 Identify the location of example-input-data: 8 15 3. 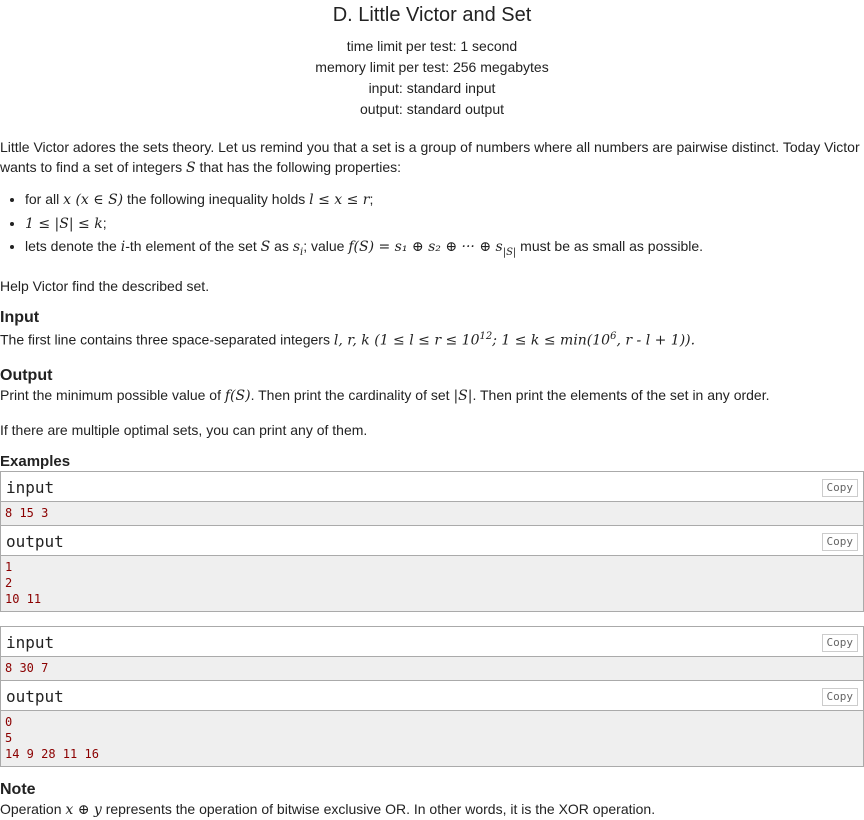
(432, 513).